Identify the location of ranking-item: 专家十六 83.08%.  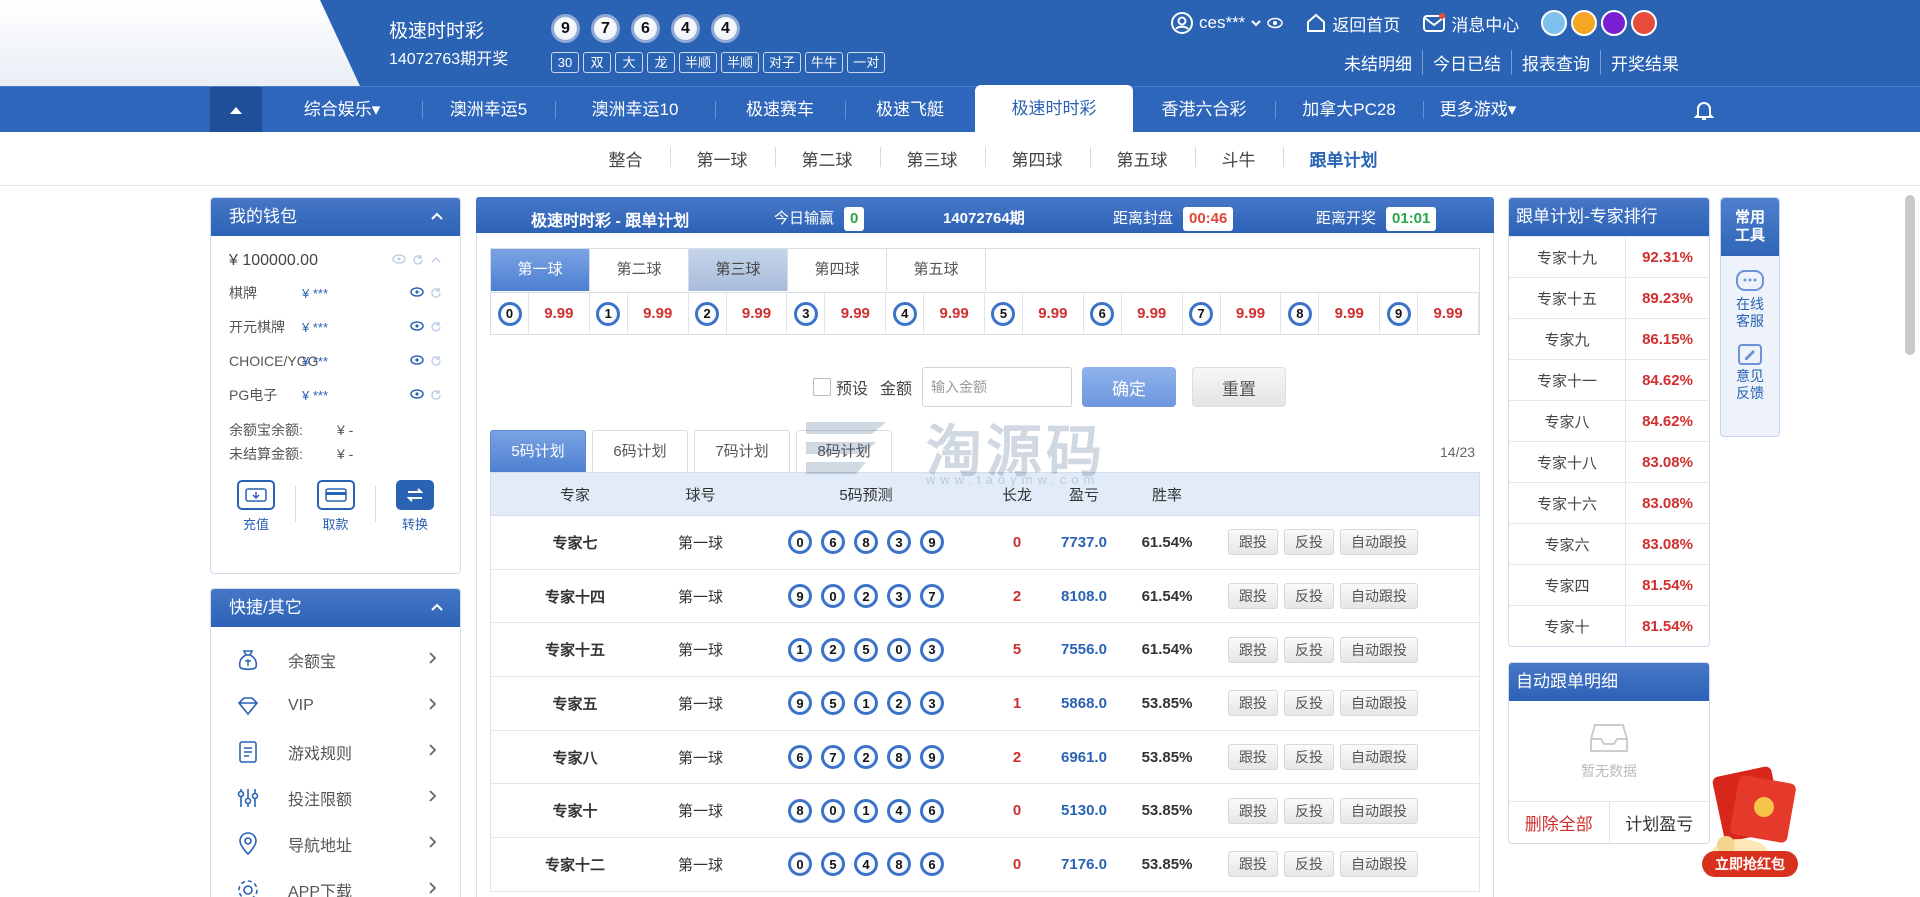
(1609, 502).